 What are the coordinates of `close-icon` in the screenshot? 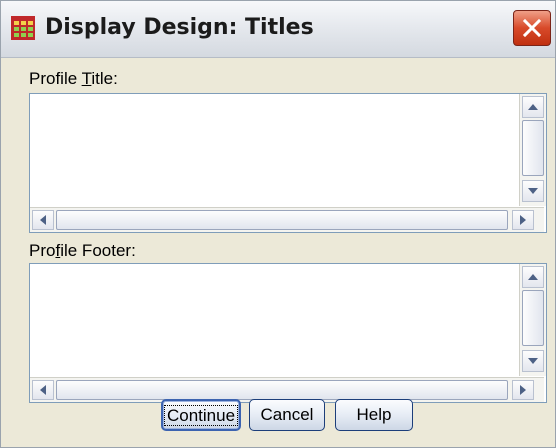 It's located at (532, 28).